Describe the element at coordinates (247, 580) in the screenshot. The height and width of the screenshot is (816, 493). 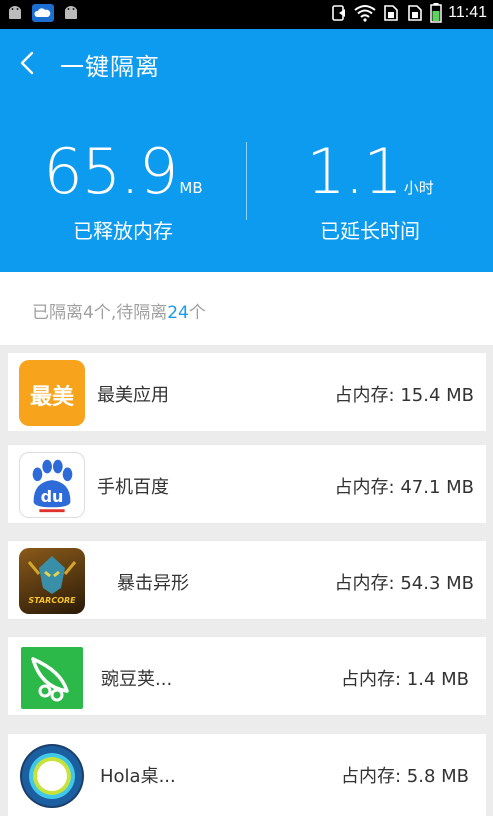
I see `list-item: STARCORE 暴击异形 占内存: 54.3 MB` at that location.